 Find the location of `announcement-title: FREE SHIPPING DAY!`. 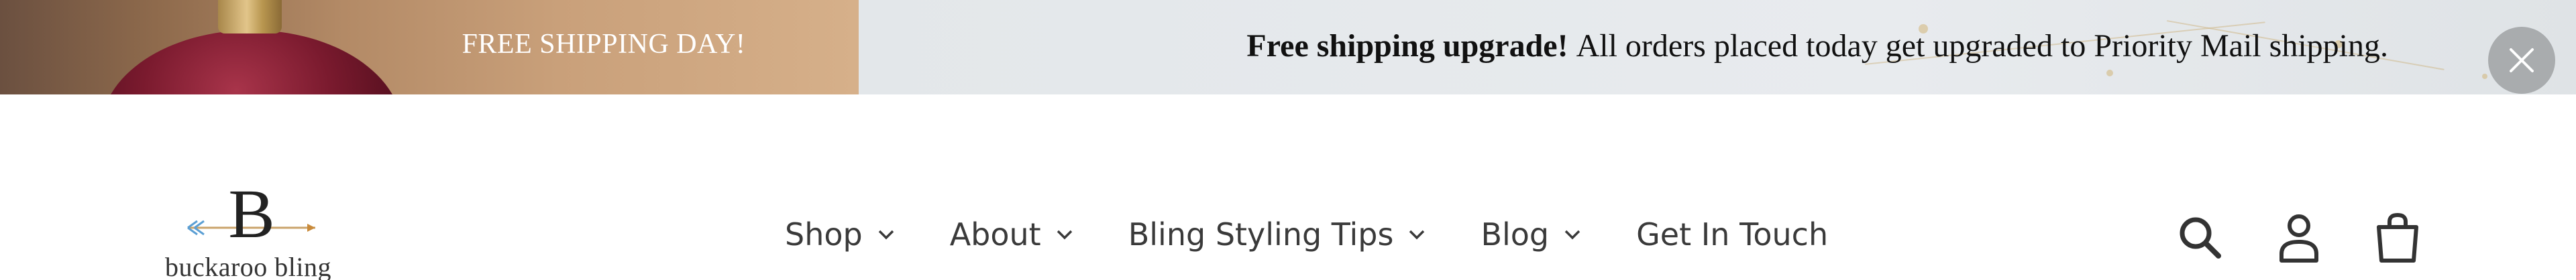

announcement-title: FREE SHIPPING DAY! is located at coordinates (604, 44).